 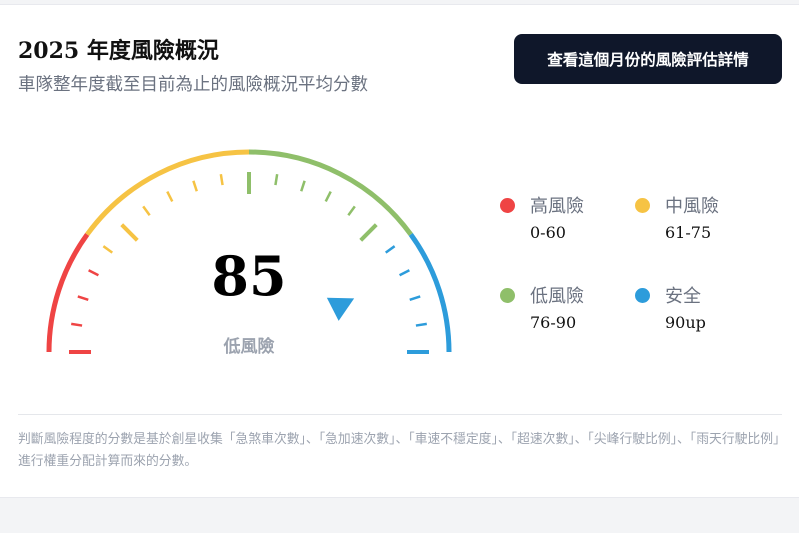 What do you see at coordinates (683, 296) in the screenshot?
I see `legend-name: 安全` at bounding box center [683, 296].